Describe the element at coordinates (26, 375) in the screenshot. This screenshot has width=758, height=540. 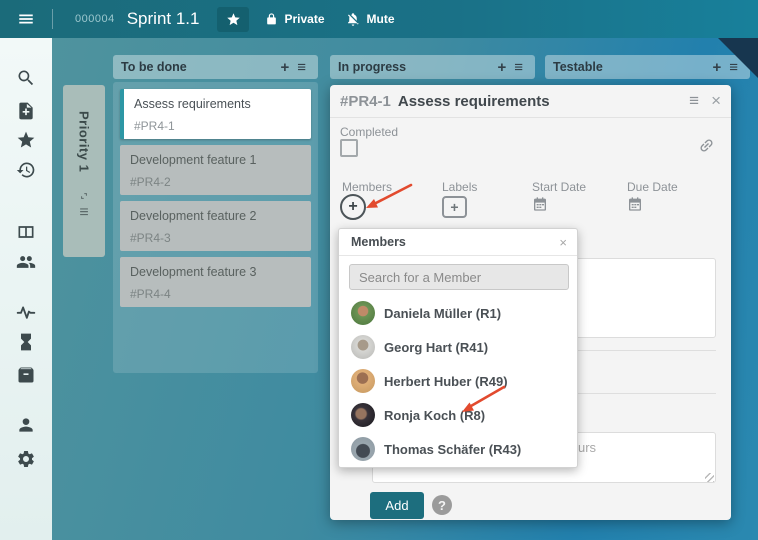
I see `archive-icon` at that location.